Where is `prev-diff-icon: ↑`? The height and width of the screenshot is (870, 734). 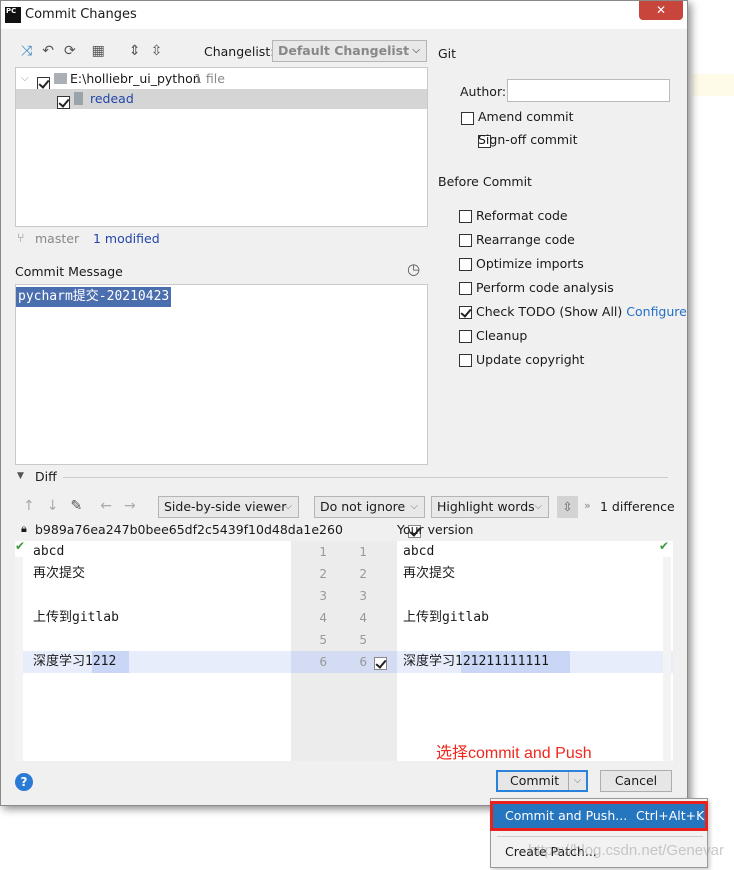 prev-diff-icon: ↑ is located at coordinates (29, 506).